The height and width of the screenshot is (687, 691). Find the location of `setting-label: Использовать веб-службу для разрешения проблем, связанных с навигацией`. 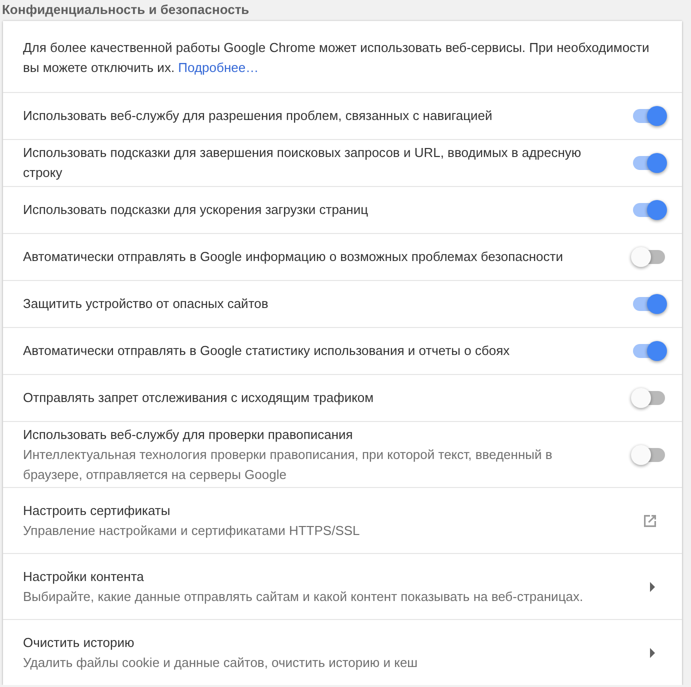

setting-label: Использовать веб-службу для разрешения проблем, связанных с навигацией is located at coordinates (258, 116).